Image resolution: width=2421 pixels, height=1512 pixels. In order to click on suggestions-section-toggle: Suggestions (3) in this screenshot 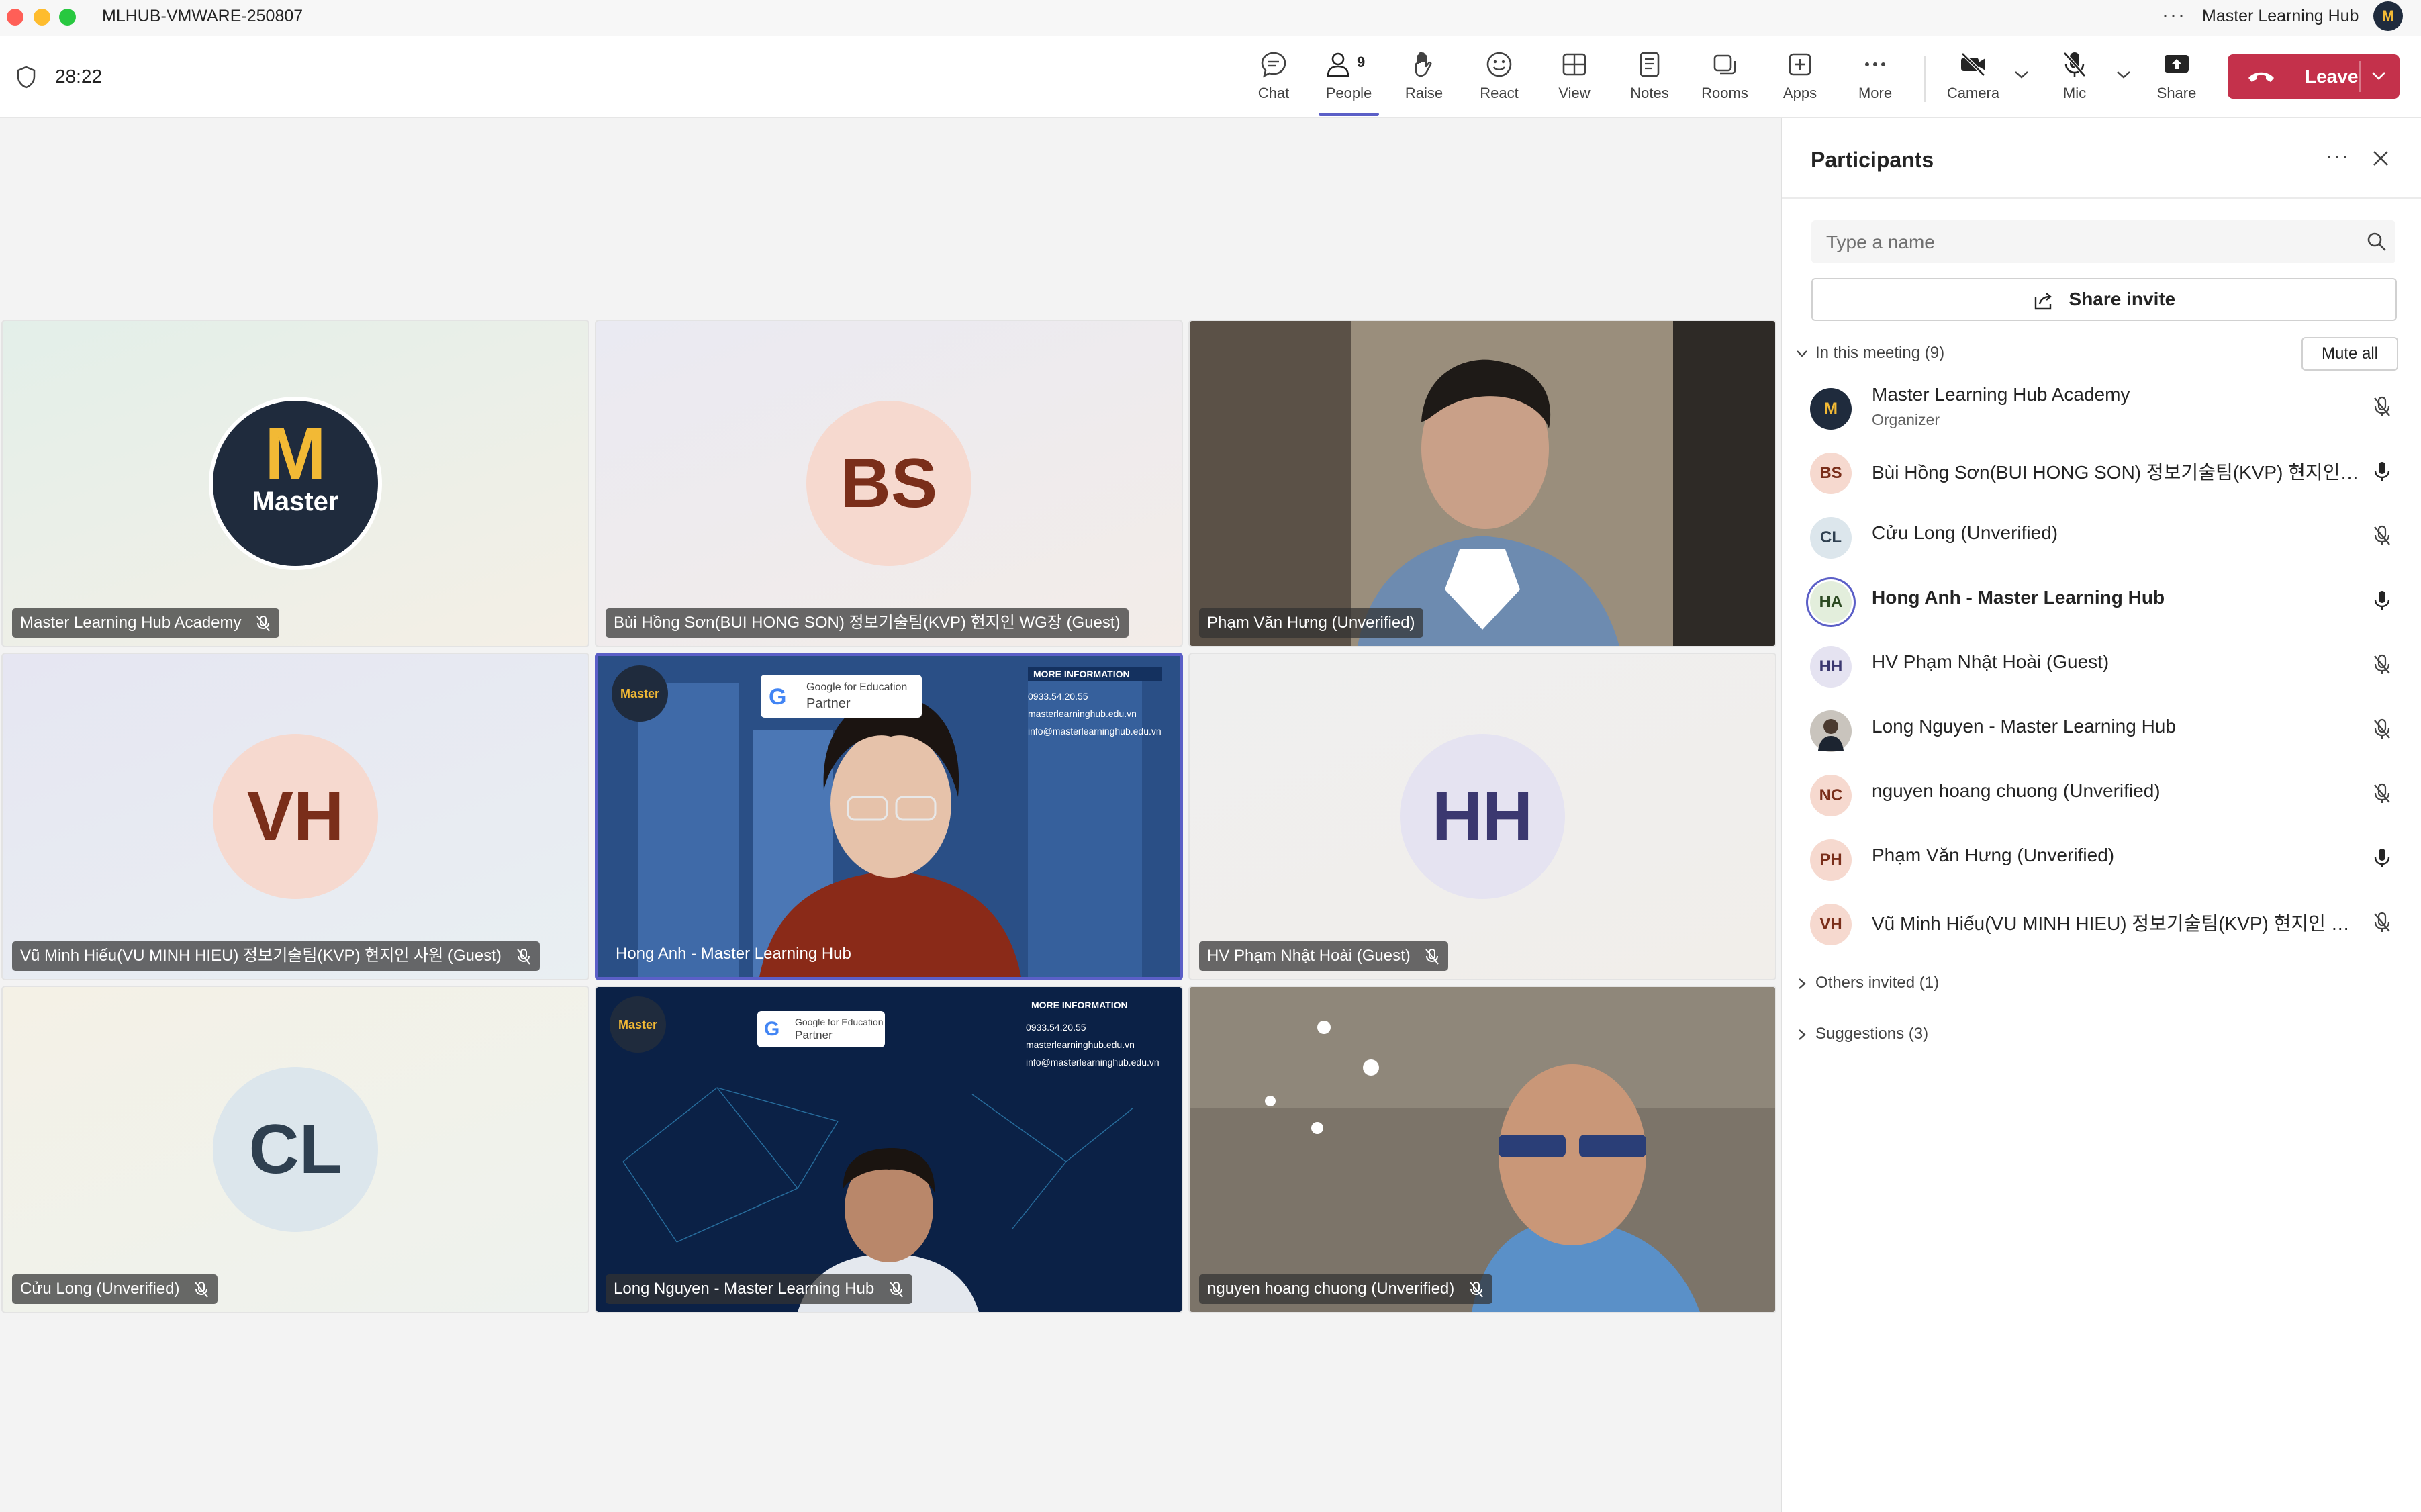, I will do `click(1861, 1034)`.